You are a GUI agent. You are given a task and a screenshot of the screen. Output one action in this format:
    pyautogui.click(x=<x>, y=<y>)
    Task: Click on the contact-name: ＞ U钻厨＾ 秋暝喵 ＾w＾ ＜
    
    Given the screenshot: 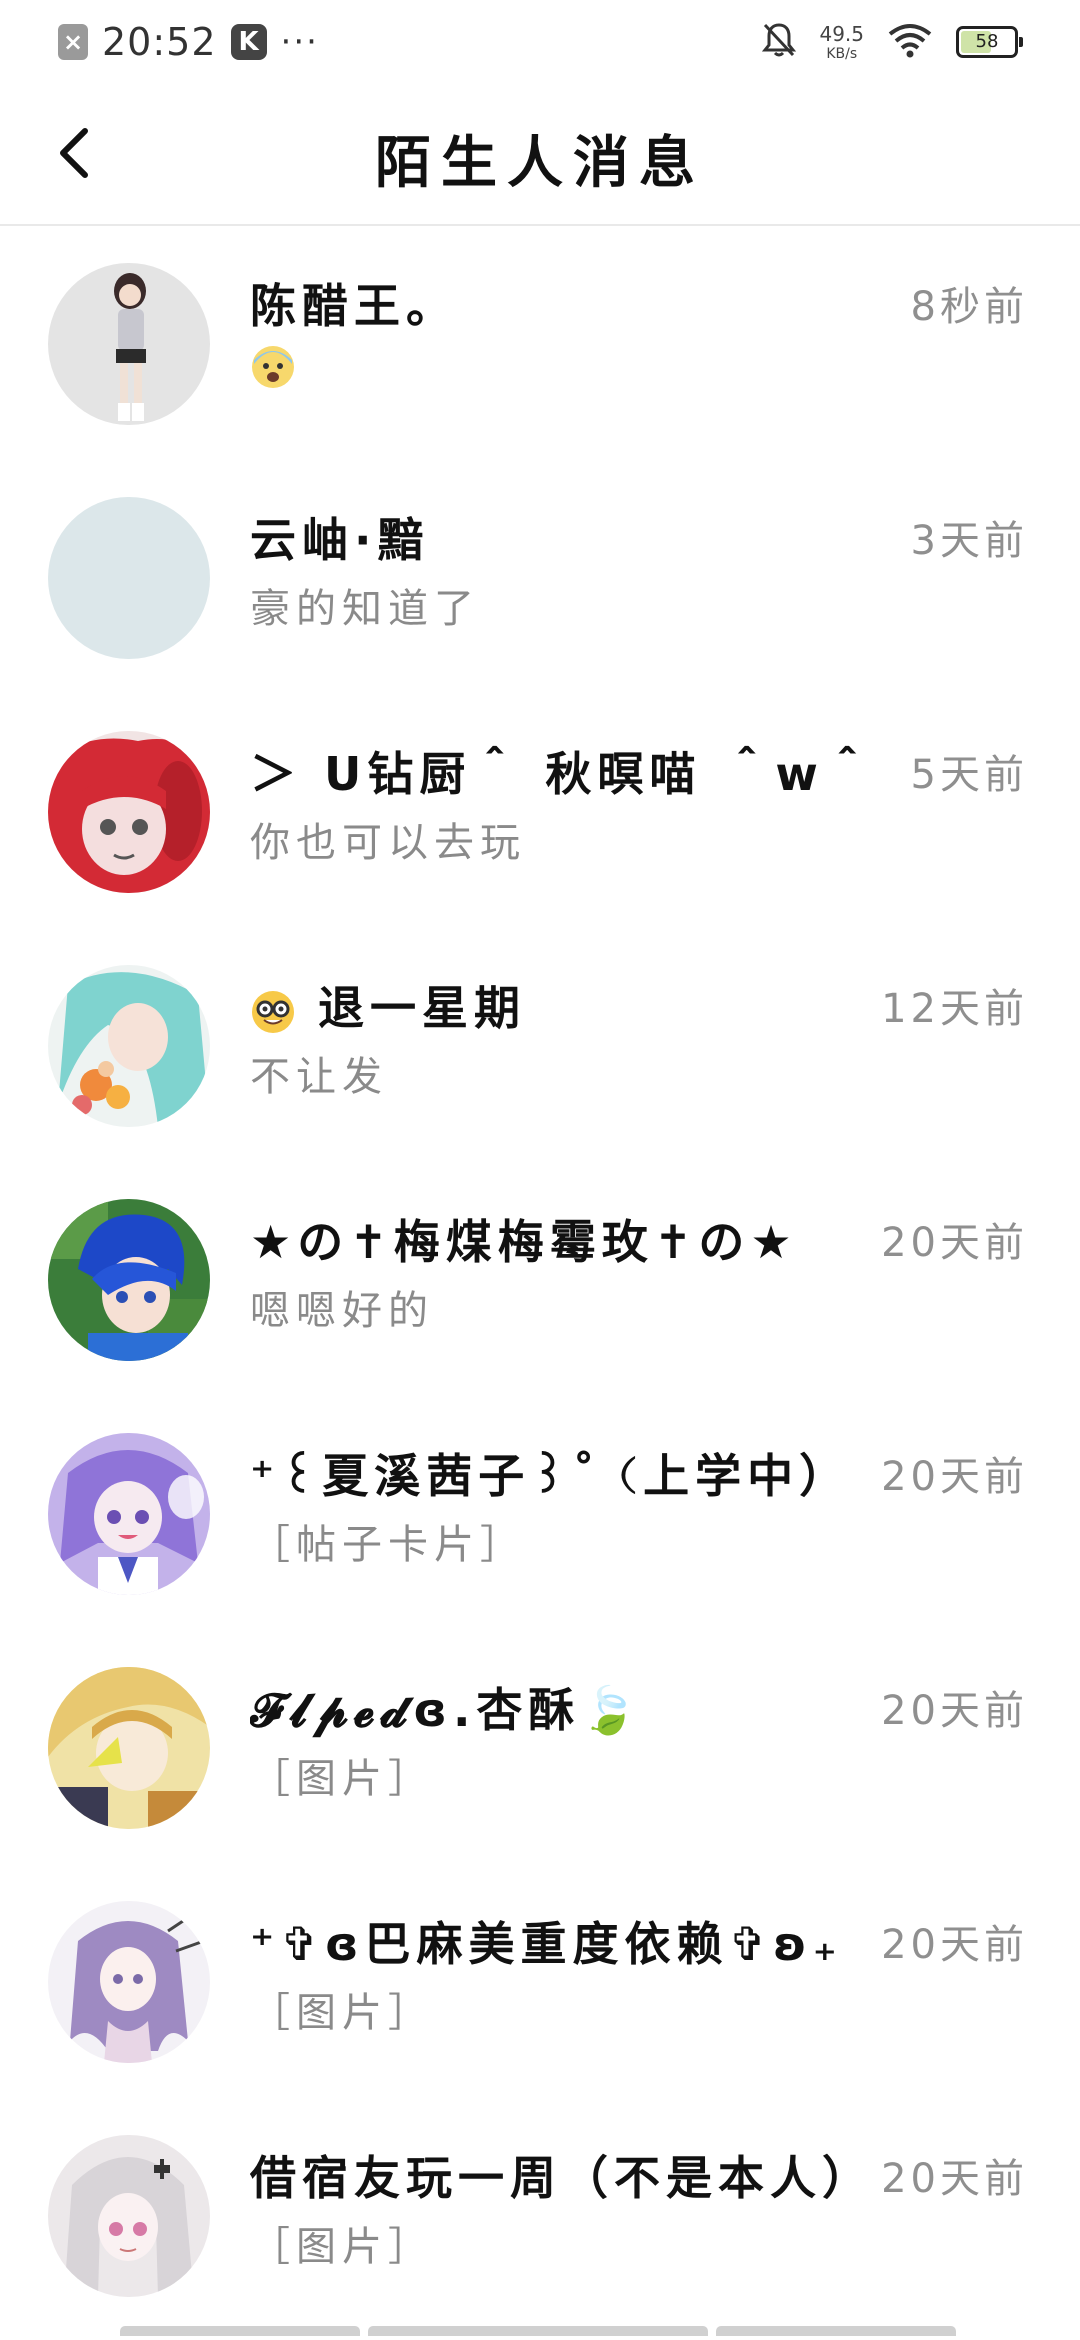 What is the action you would take?
    pyautogui.click(x=570, y=774)
    